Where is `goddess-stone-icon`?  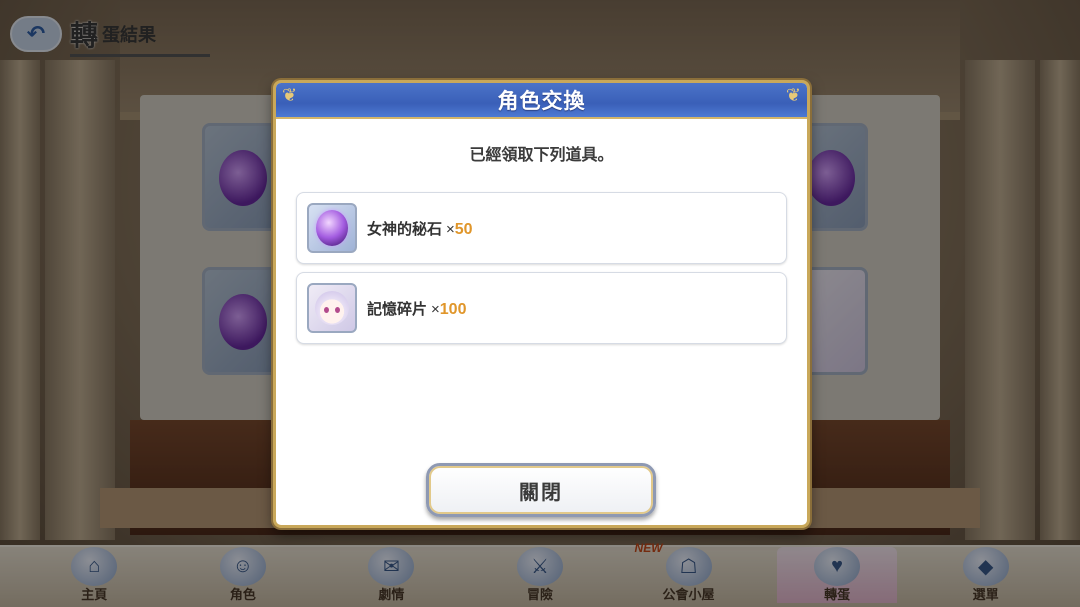
goddess-stone-icon is located at coordinates (332, 228).